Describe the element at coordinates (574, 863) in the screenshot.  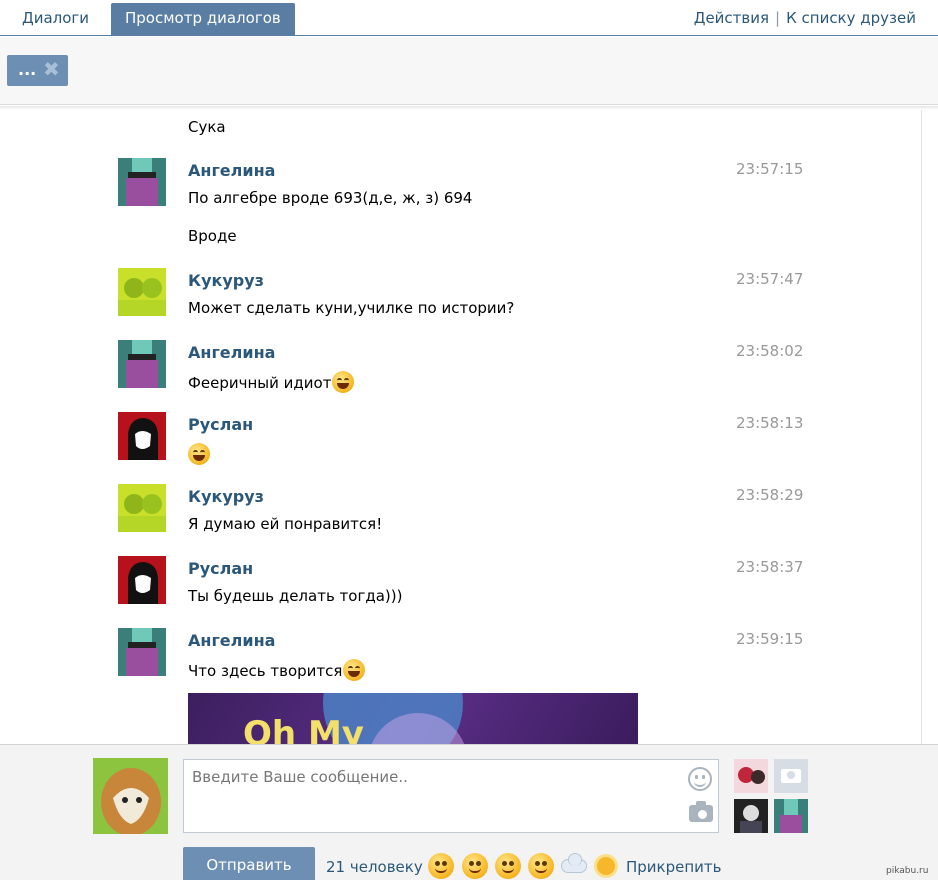
I see `cloud-icon` at that location.